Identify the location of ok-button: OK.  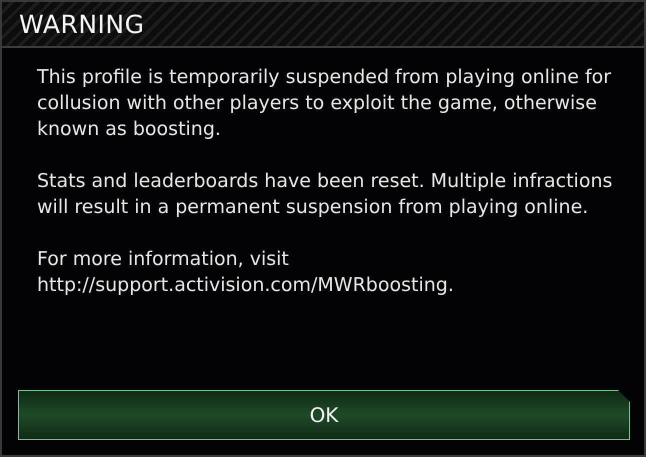
(324, 415).